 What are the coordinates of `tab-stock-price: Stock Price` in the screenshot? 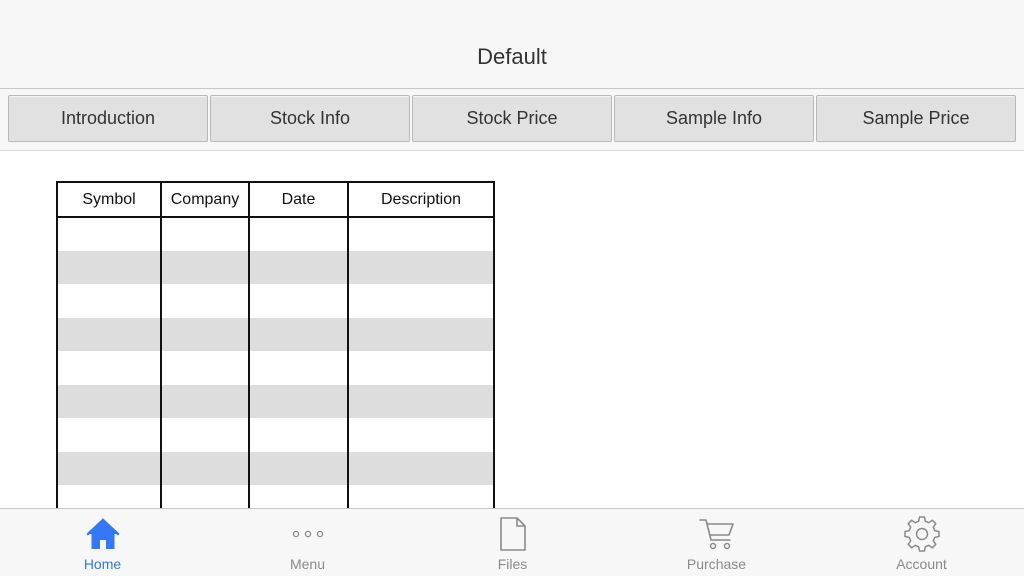 It's located at (512, 118).